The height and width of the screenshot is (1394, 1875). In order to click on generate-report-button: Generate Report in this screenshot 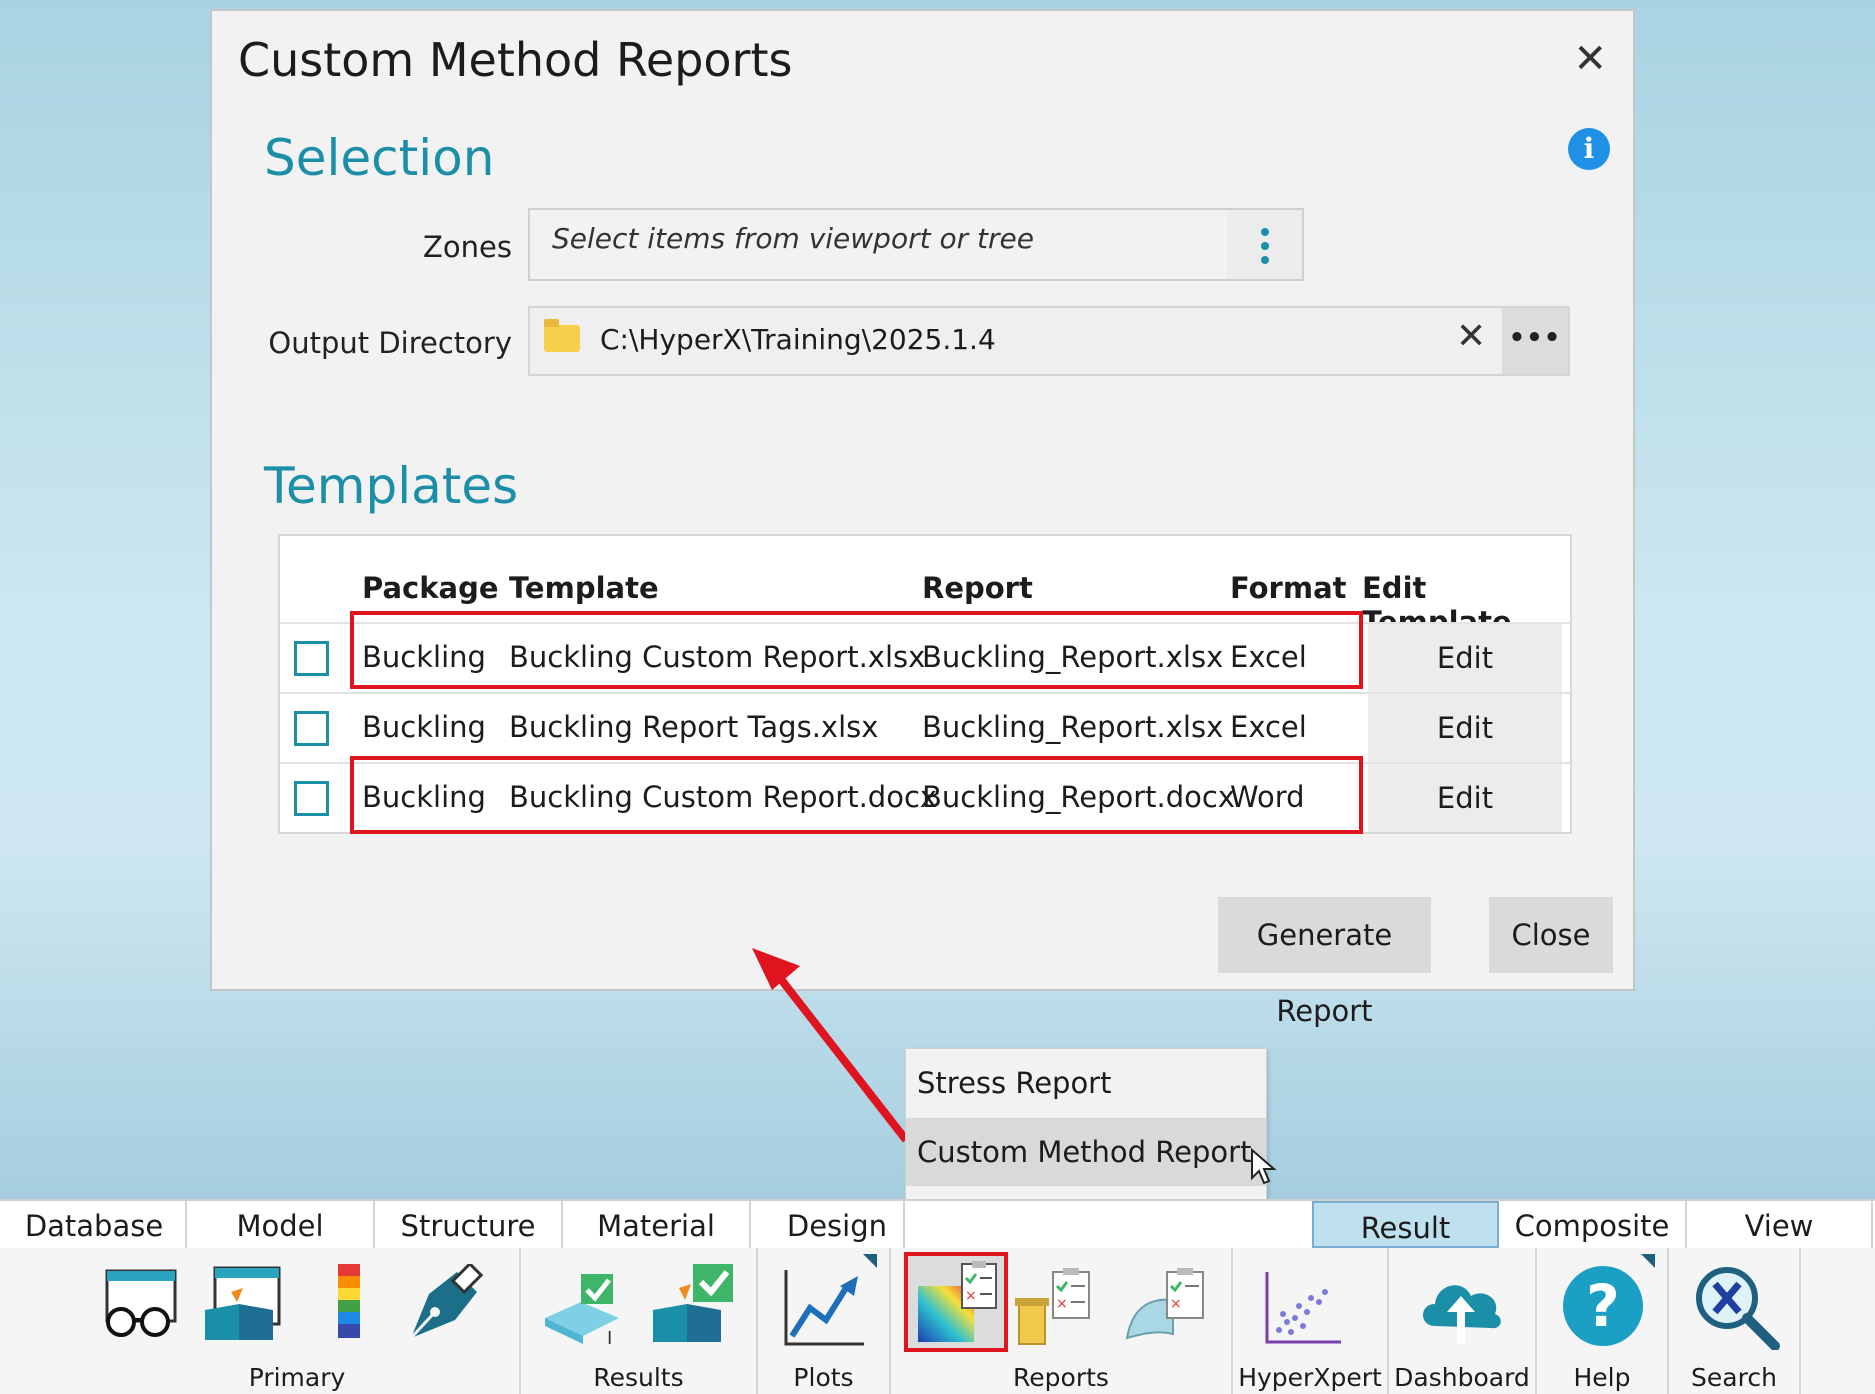, I will do `click(1324, 962)`.